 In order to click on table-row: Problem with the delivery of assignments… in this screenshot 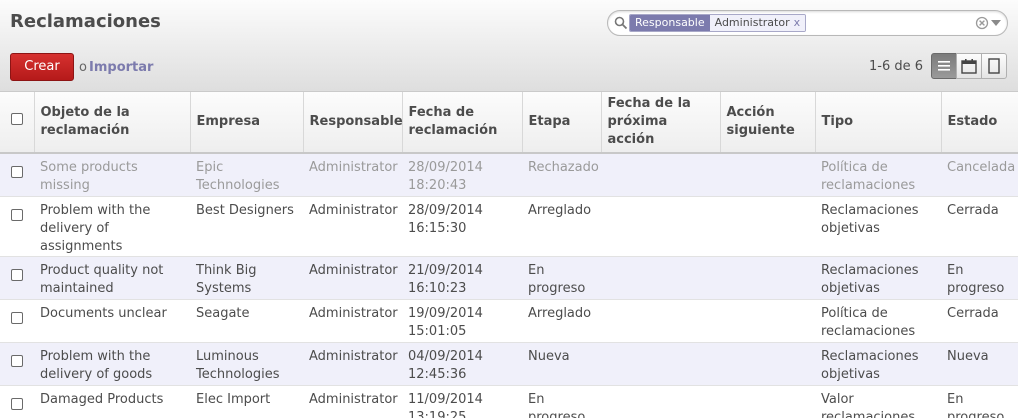, I will do `click(509, 226)`.